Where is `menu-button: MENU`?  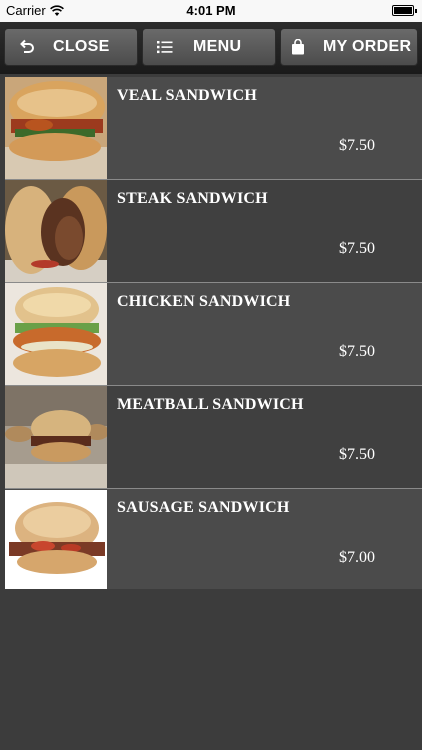 menu-button: MENU is located at coordinates (209, 47).